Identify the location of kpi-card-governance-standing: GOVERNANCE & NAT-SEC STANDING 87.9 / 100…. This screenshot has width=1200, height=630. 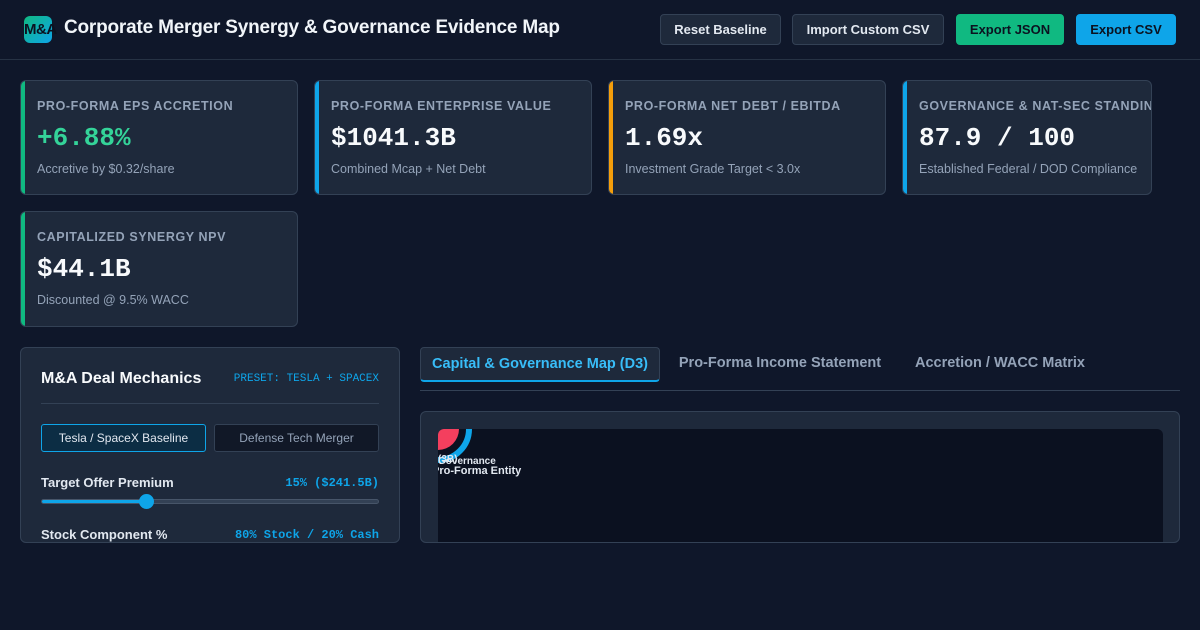
(1027, 137).